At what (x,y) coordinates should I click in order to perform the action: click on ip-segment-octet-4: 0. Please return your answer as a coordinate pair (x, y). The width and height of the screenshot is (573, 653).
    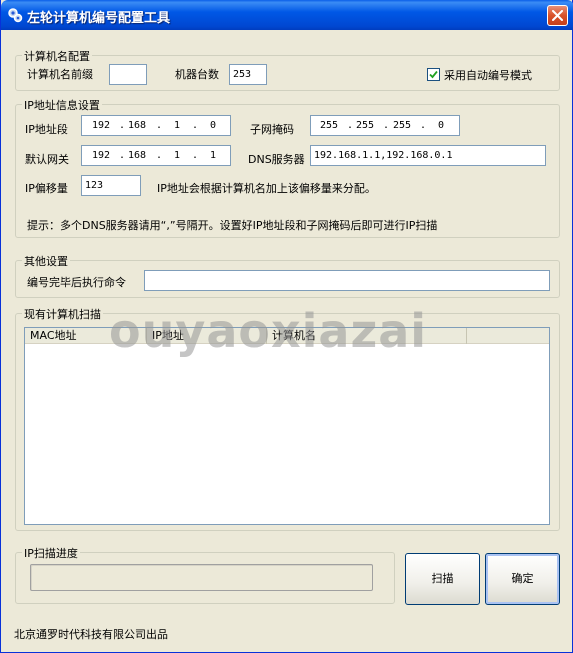
    Looking at the image, I should click on (213, 125).